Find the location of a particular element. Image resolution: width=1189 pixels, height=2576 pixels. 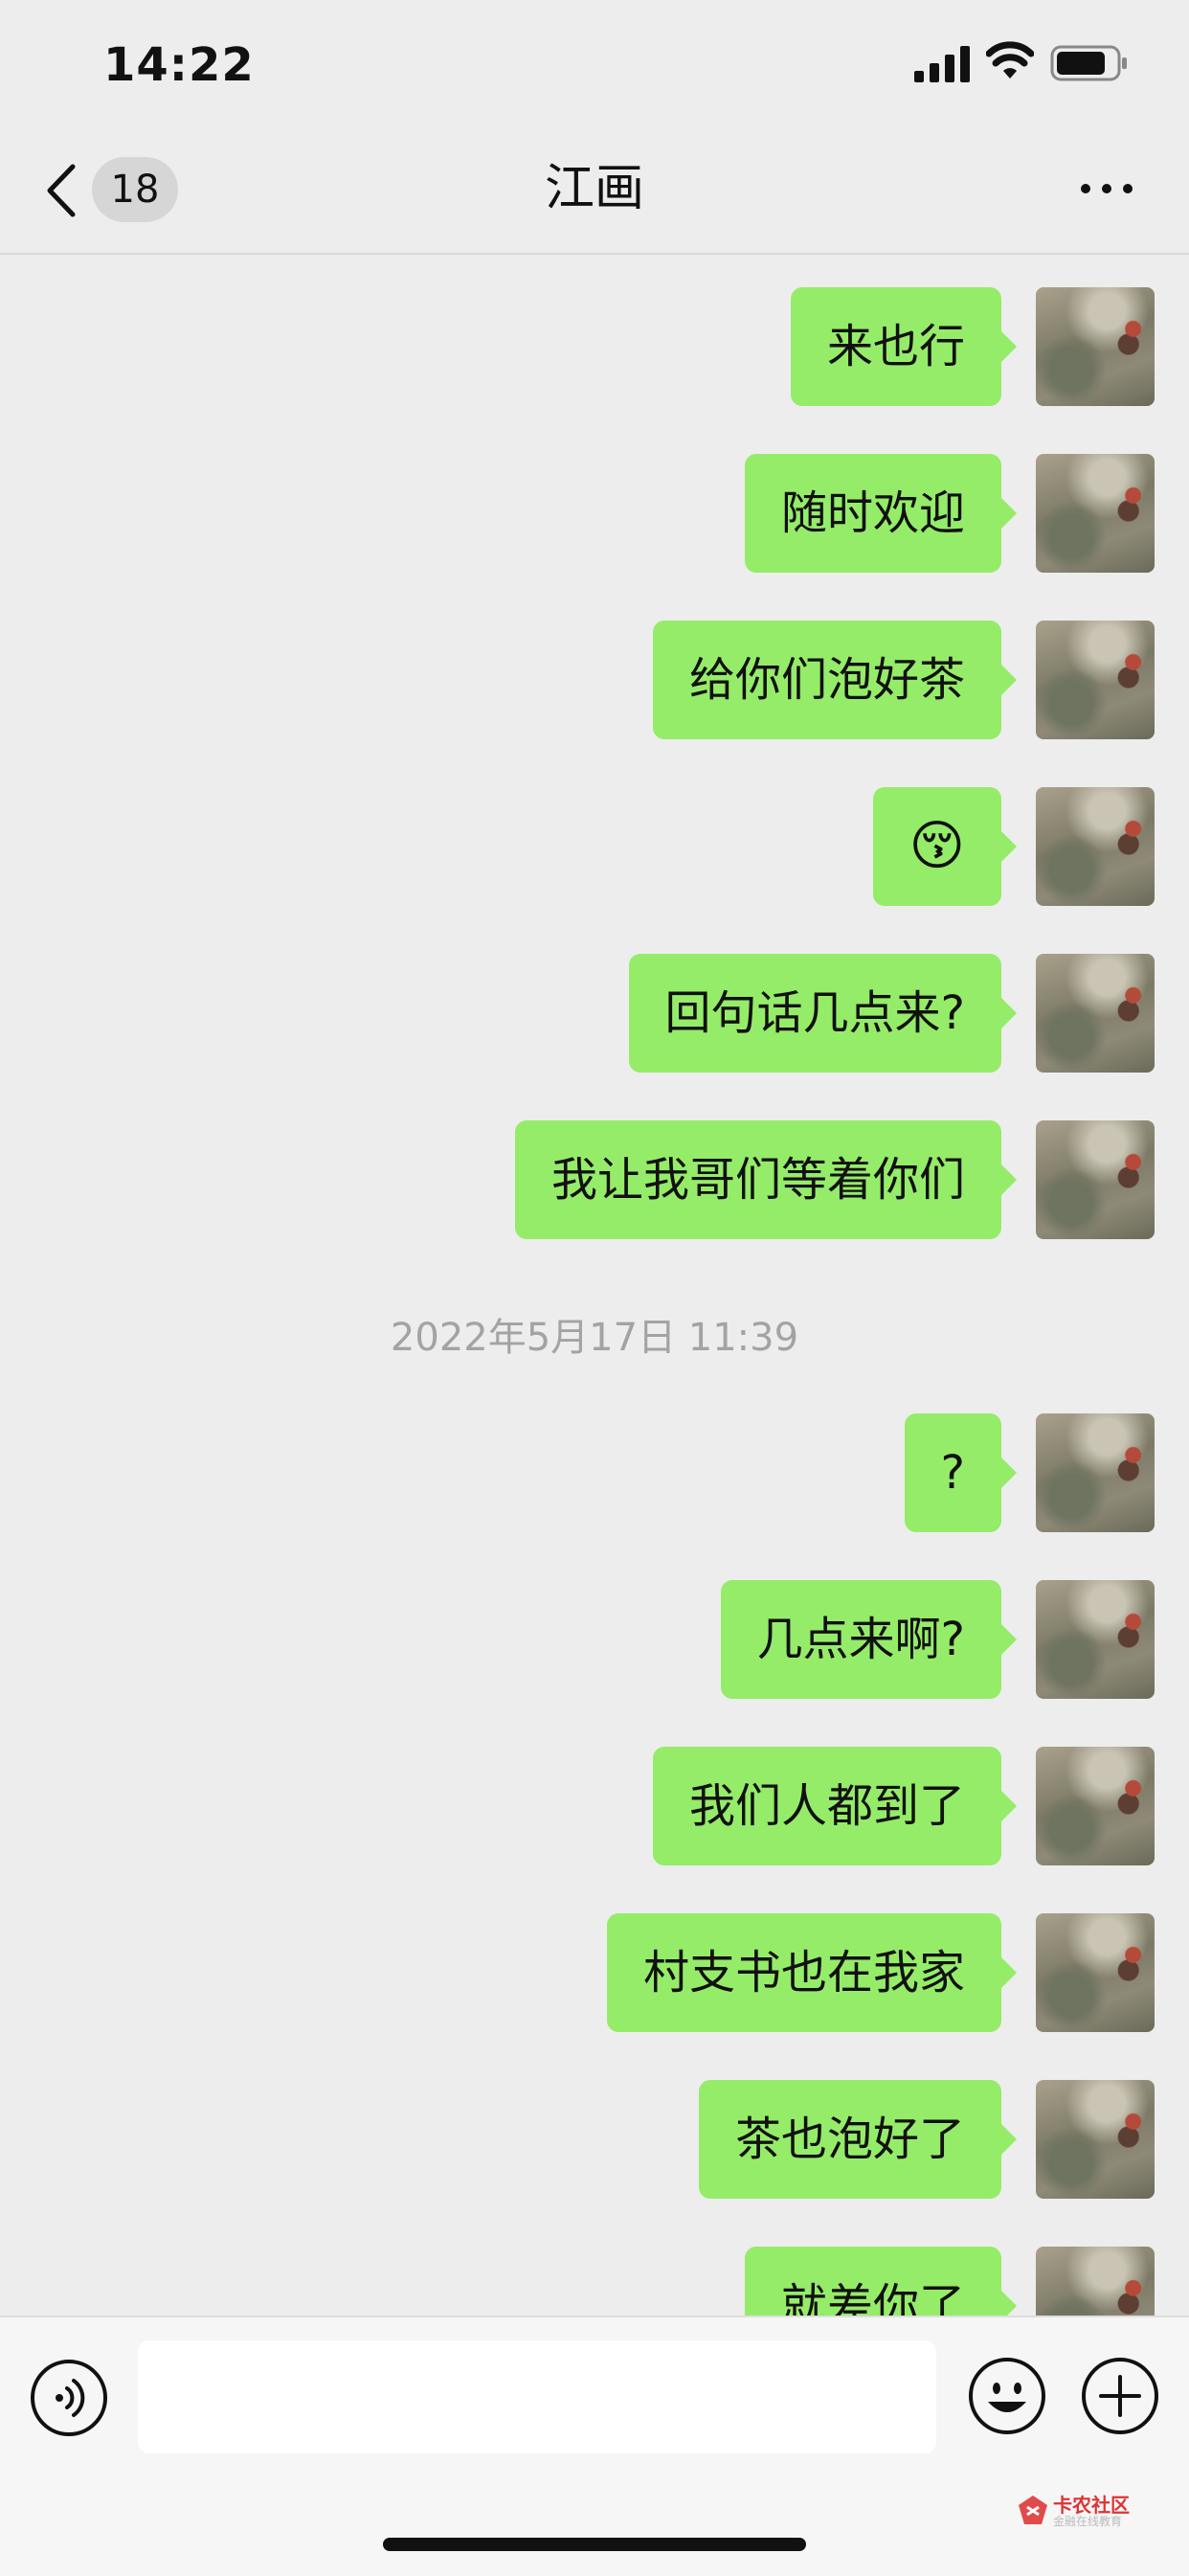

nav-bar: 18 江画 is located at coordinates (594, 190).